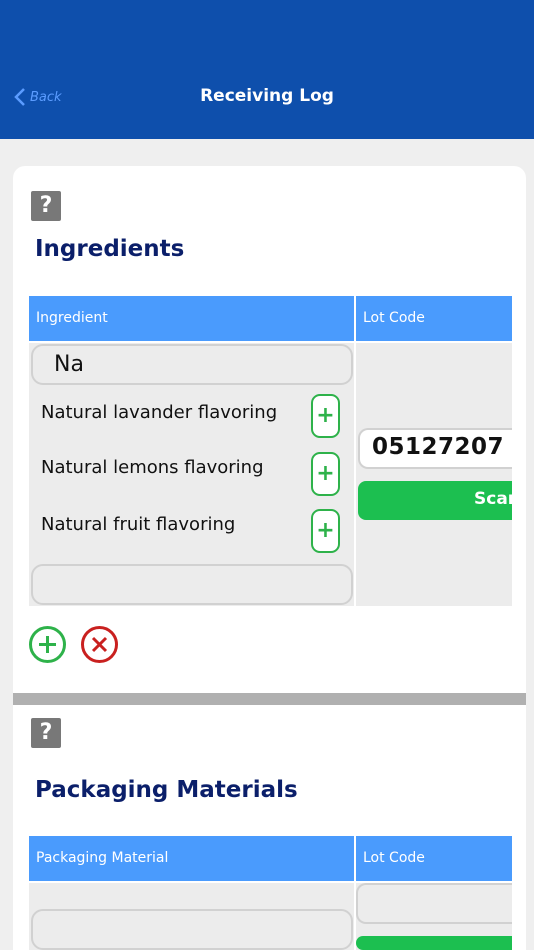 The height and width of the screenshot is (950, 534). I want to click on packaging-material-column-header: Packaging Material, so click(191, 858).